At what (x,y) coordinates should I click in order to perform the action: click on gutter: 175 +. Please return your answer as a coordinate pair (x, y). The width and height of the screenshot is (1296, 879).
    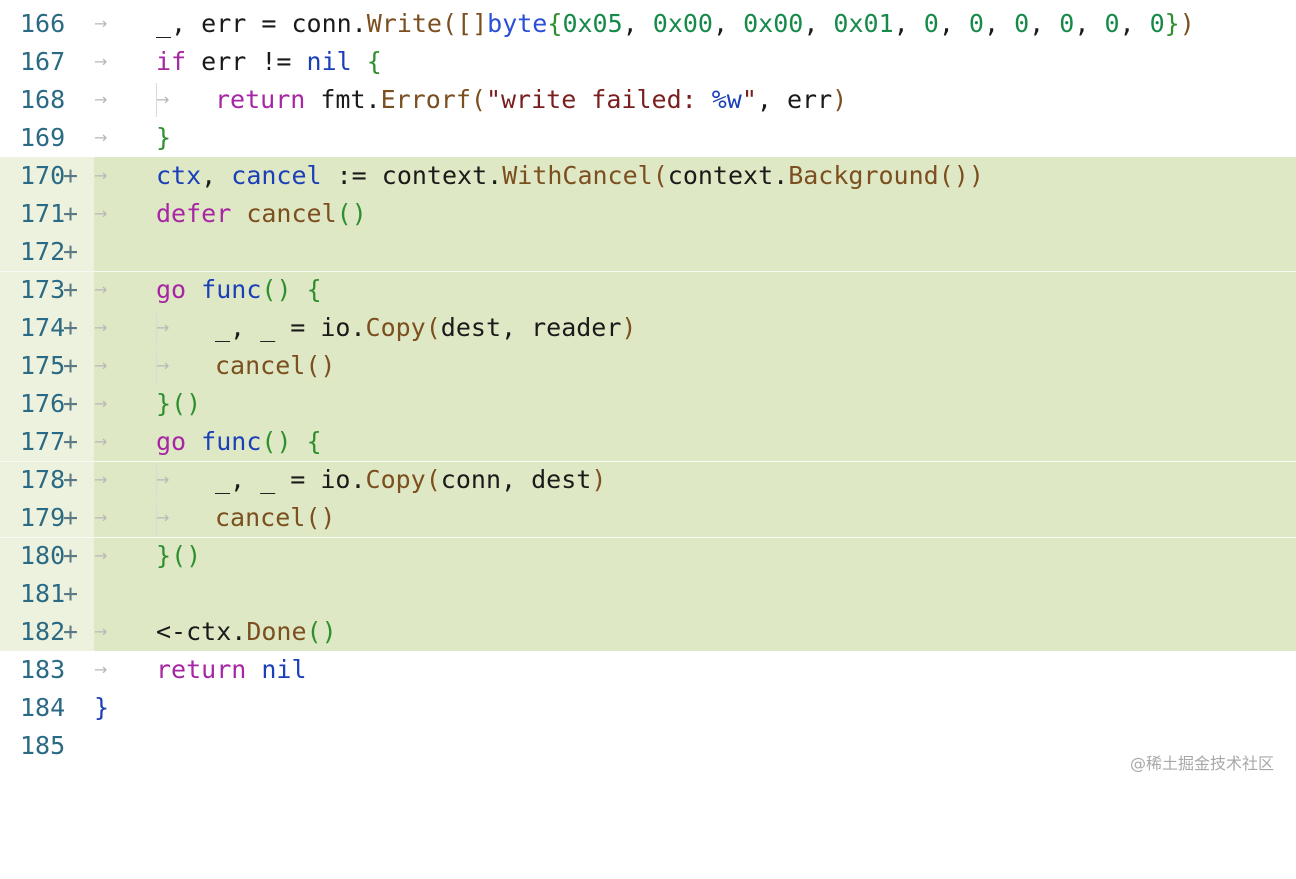
    Looking at the image, I should click on (47, 366).